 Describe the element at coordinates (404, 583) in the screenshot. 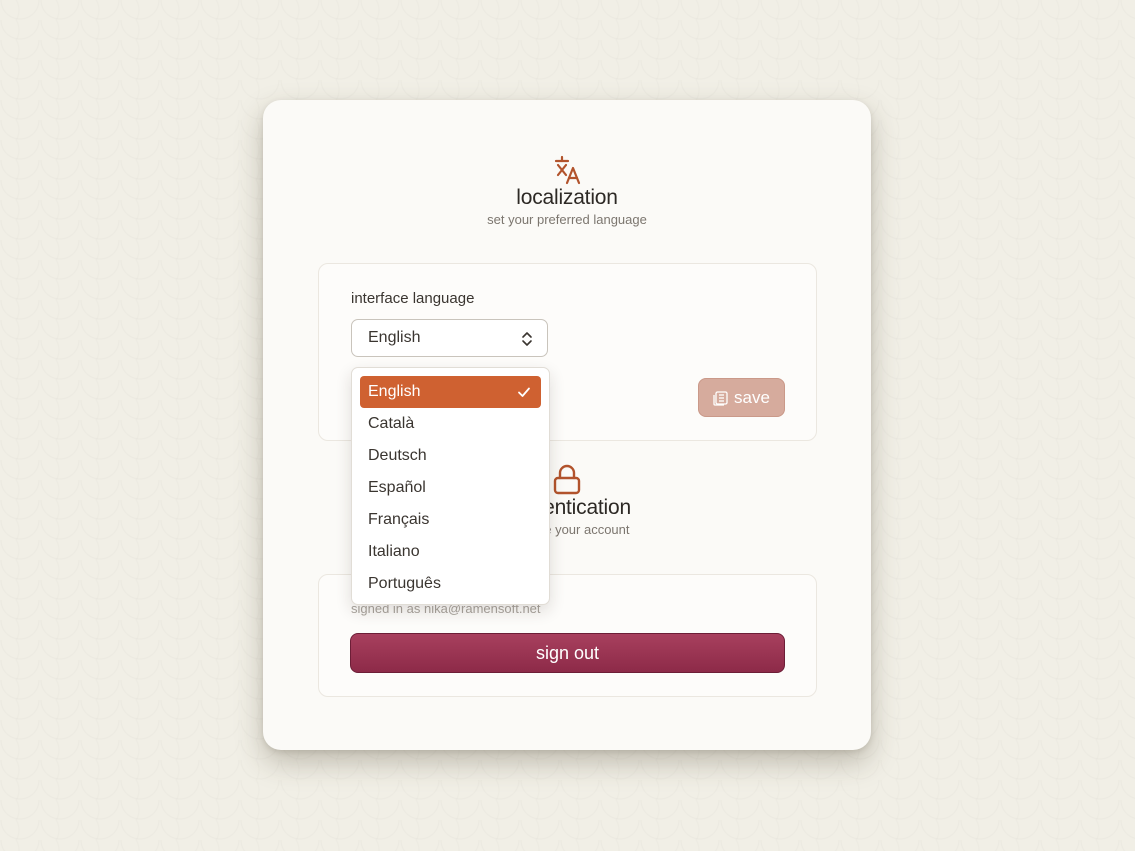

I see `option-label: Português` at that location.